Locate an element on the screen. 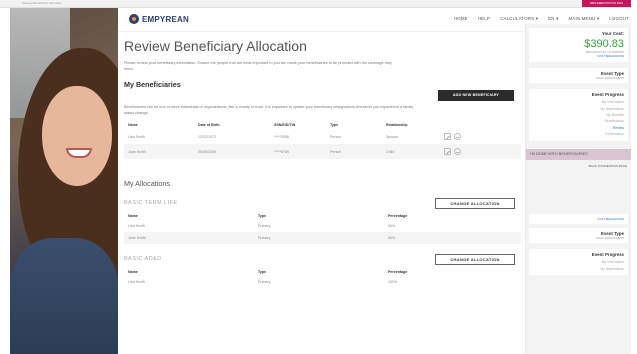 The height and width of the screenshot is (354, 637). nav-language: EN ▾ is located at coordinates (553, 19).